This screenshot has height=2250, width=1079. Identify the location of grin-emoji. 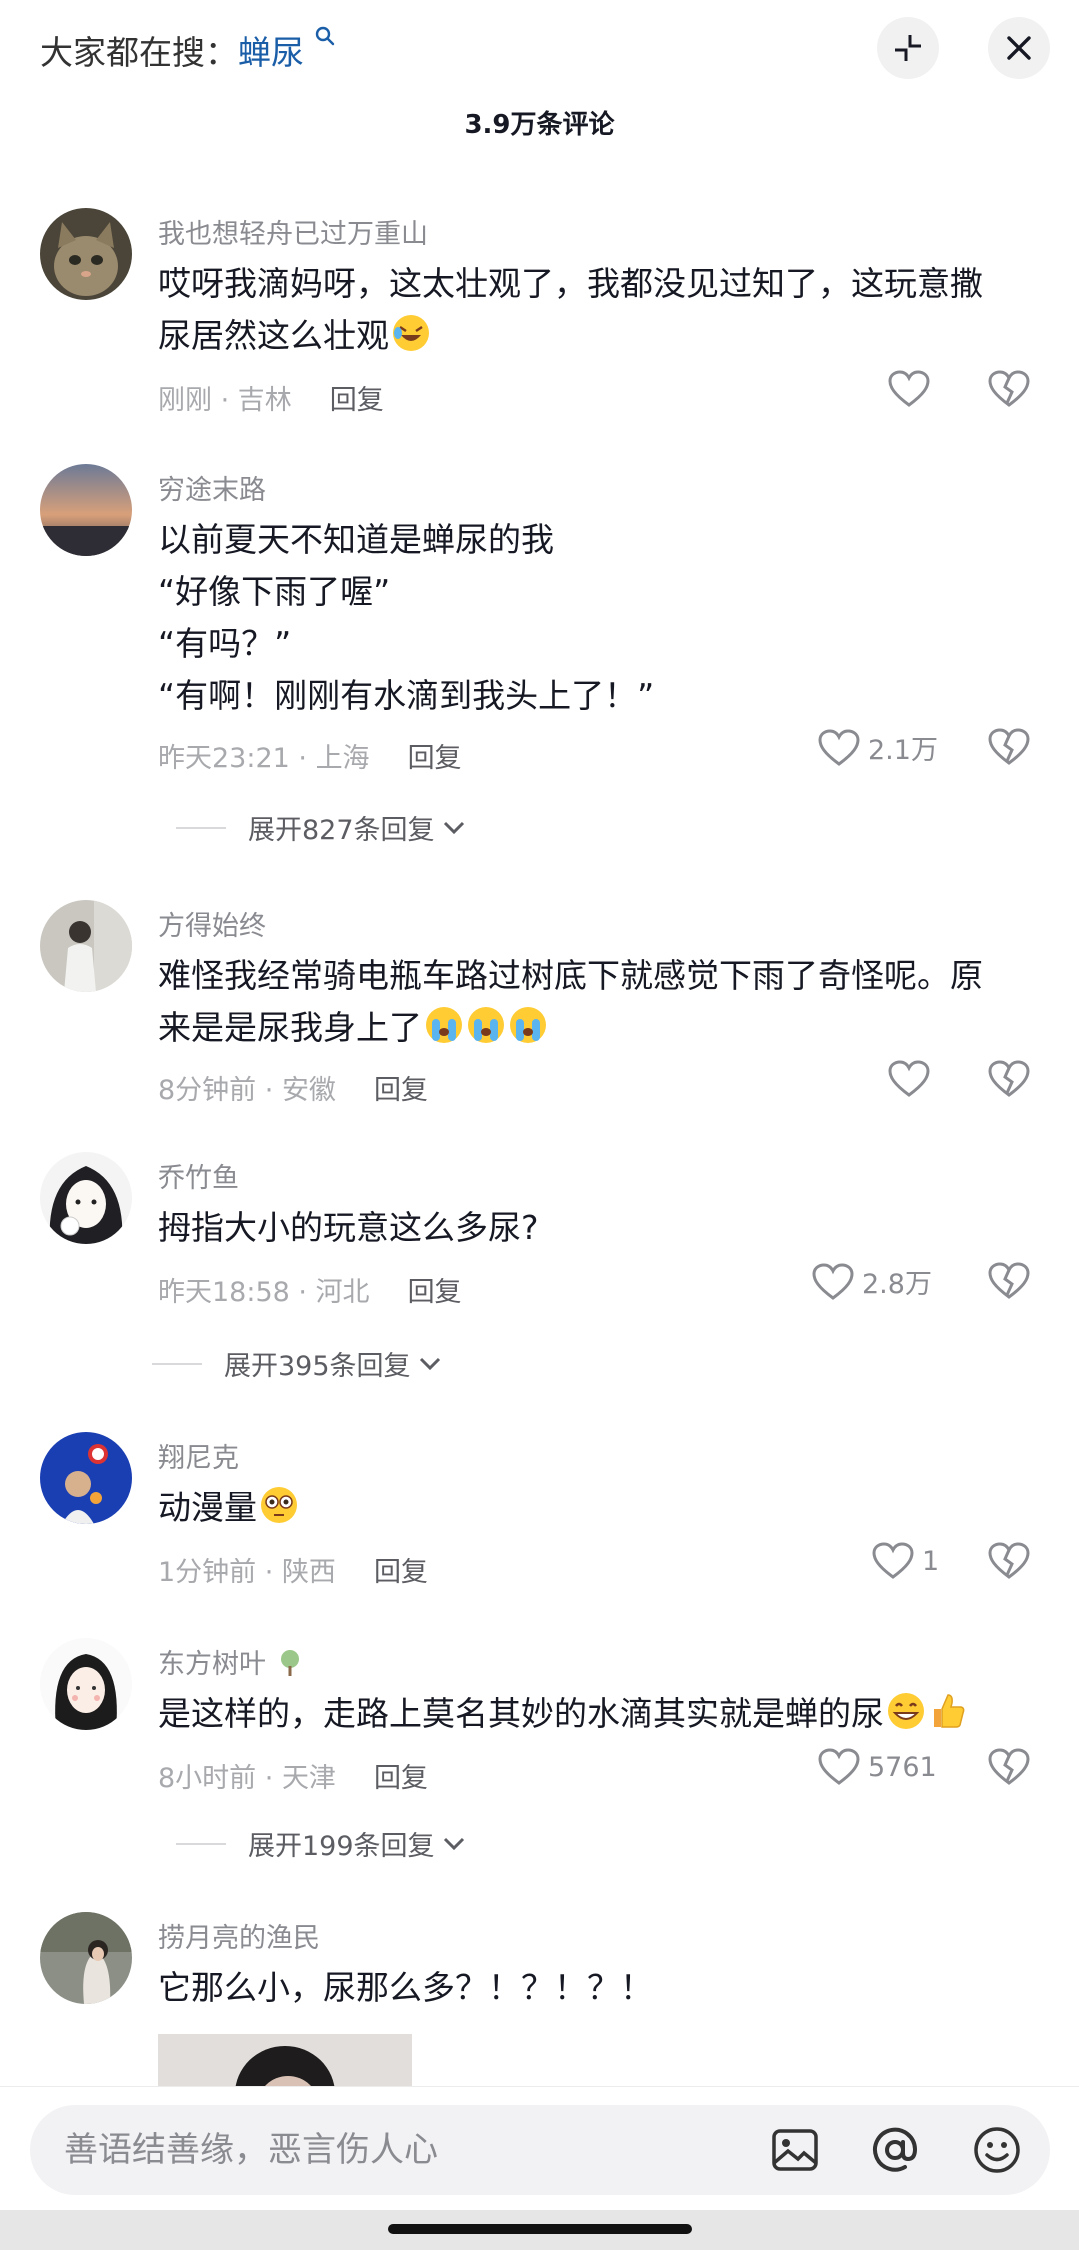
(906, 1711).